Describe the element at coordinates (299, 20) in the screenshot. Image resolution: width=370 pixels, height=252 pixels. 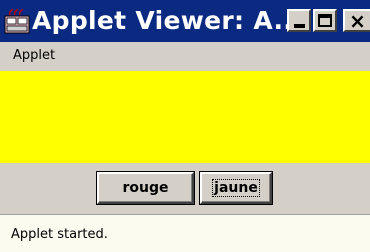
I see `minimize-button` at that location.